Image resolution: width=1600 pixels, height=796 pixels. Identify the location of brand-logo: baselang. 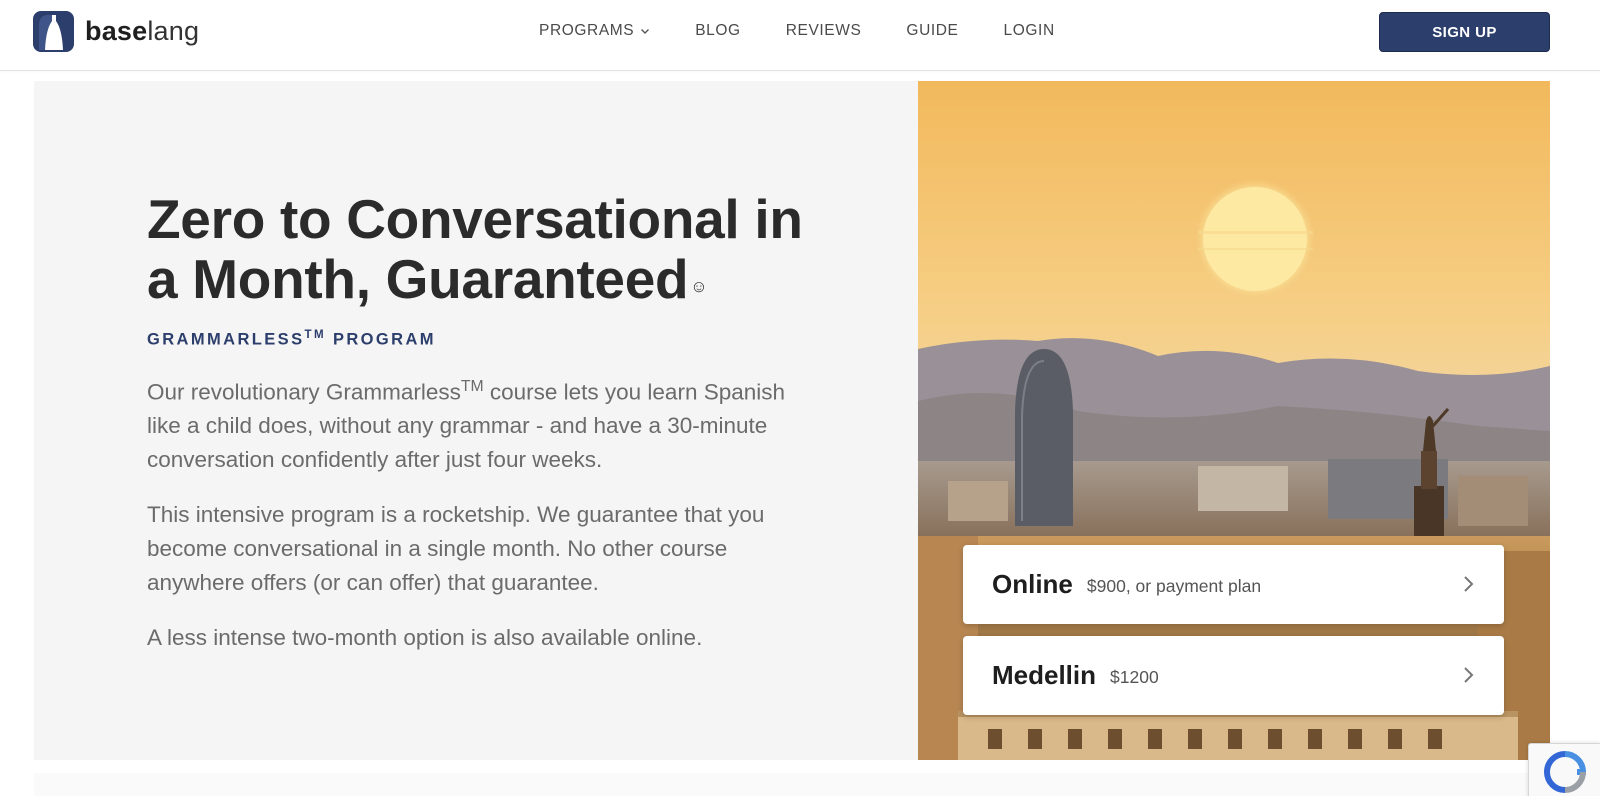
(116, 31).